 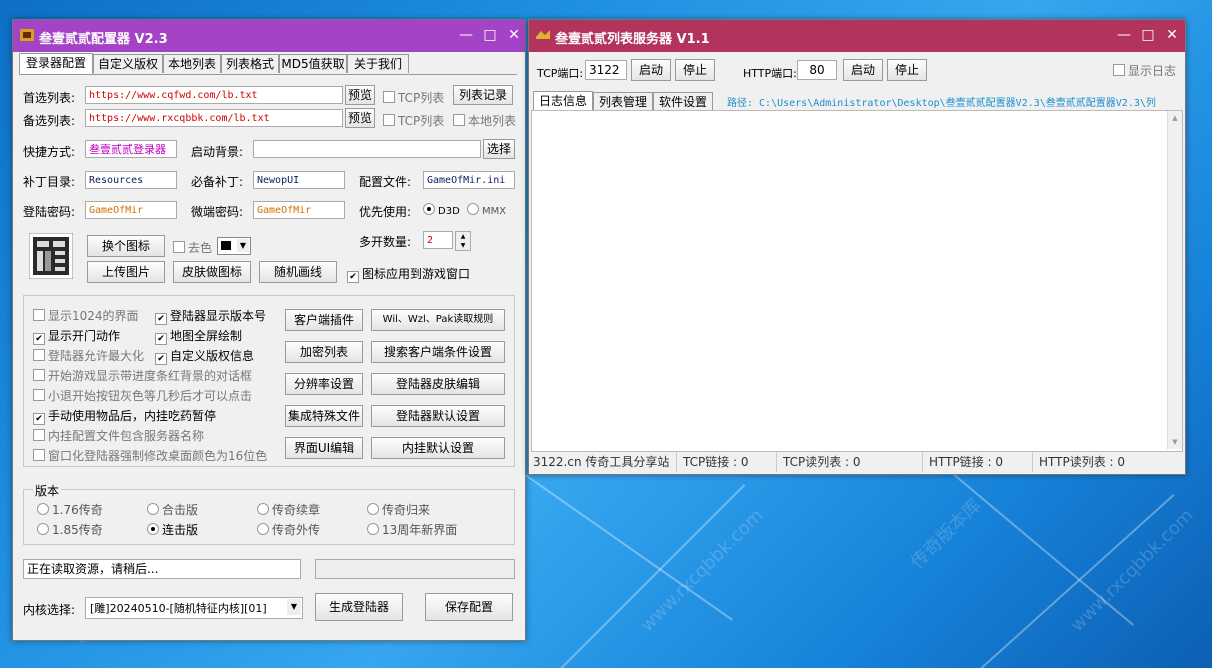 I want to click on generate-launcher-button: 生成登陆器, so click(x=359, y=607).